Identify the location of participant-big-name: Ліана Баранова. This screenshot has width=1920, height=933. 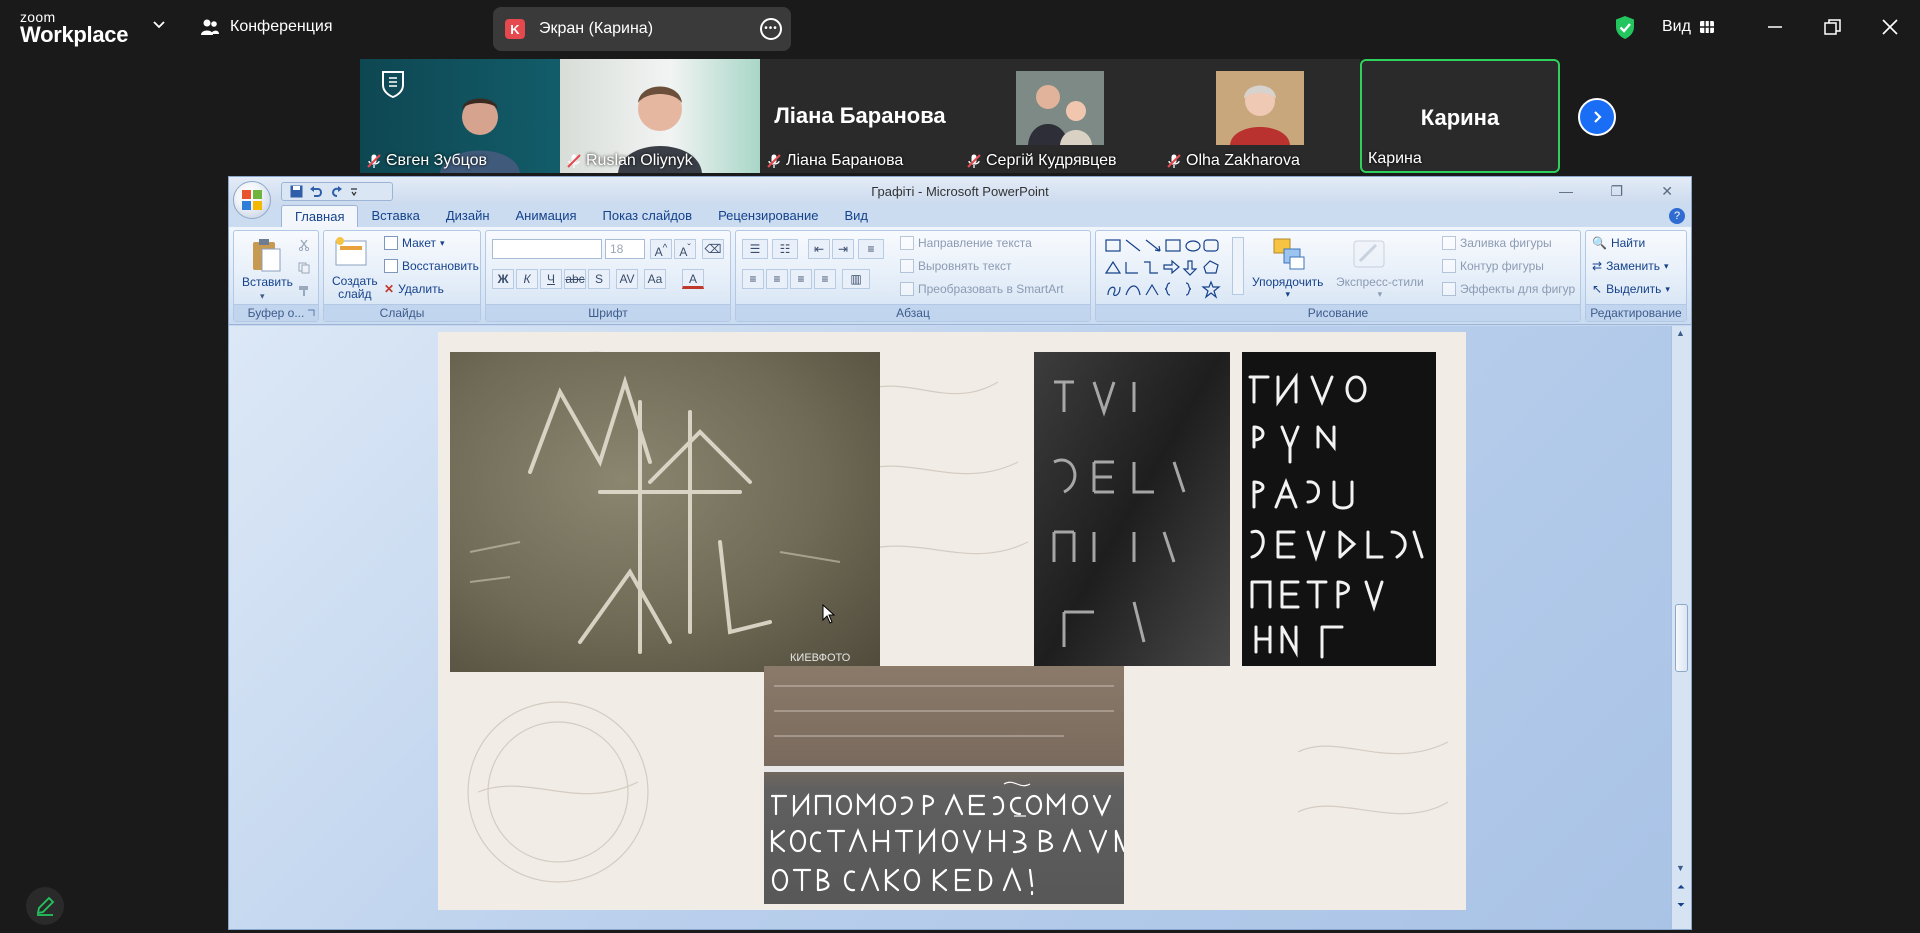
(860, 115).